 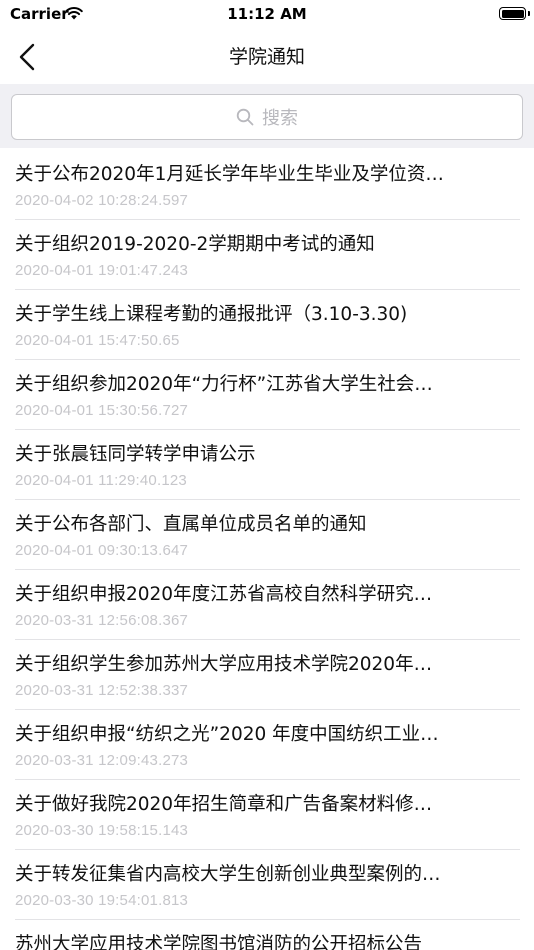 I want to click on notice-title: 关于张晨钰同学转学申请公示, so click(x=135, y=454).